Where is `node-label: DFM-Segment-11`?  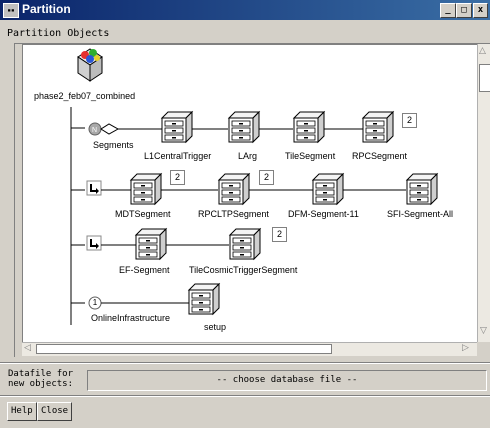 node-label: DFM-Segment-11 is located at coordinates (323, 214).